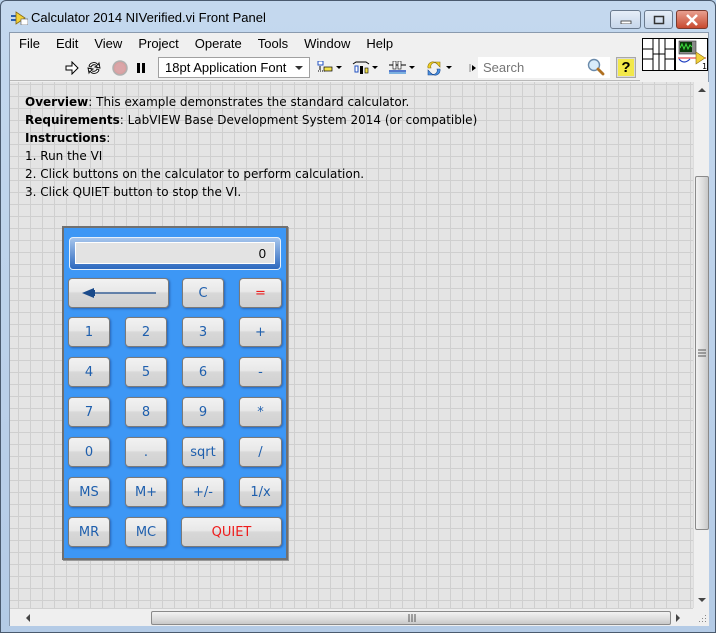 This screenshot has width=716, height=633. Describe the element at coordinates (260, 492) in the screenshot. I see `reciprocal-button: 1/x` at that location.